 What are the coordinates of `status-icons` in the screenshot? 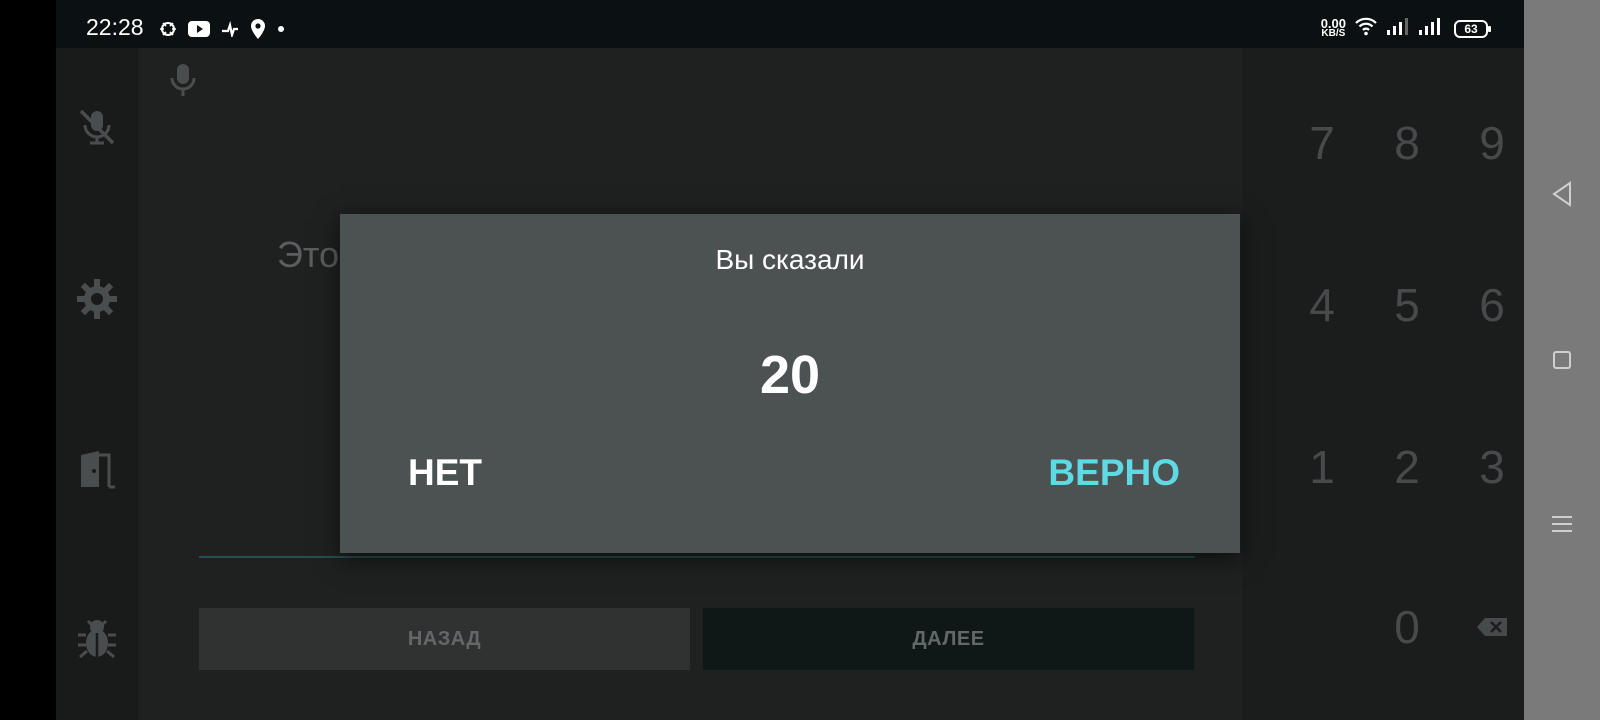 It's located at (222, 29).